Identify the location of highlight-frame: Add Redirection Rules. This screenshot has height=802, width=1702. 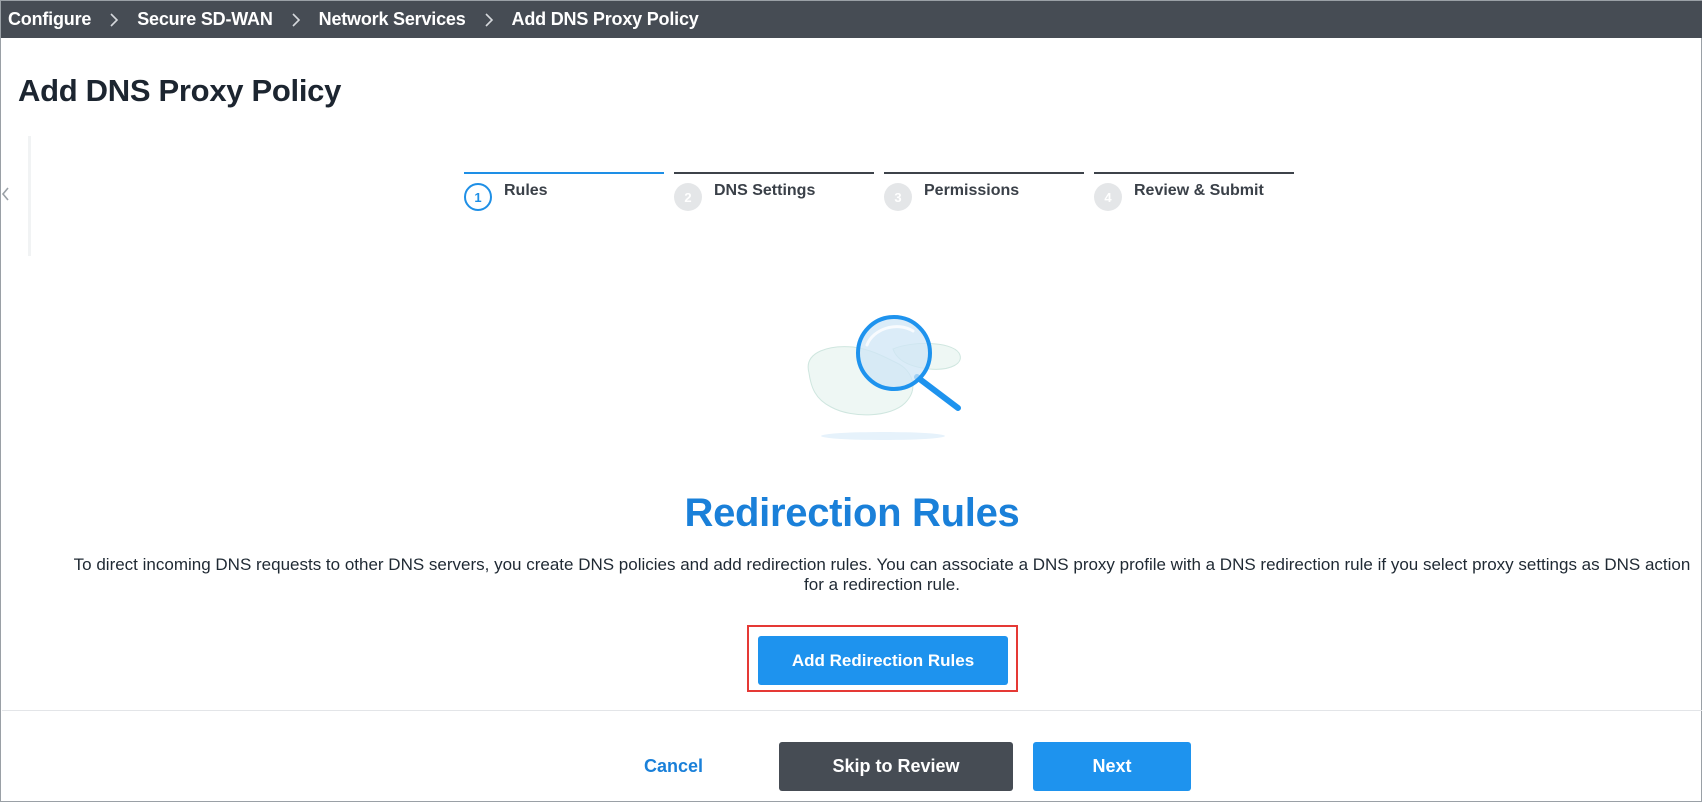
(882, 658).